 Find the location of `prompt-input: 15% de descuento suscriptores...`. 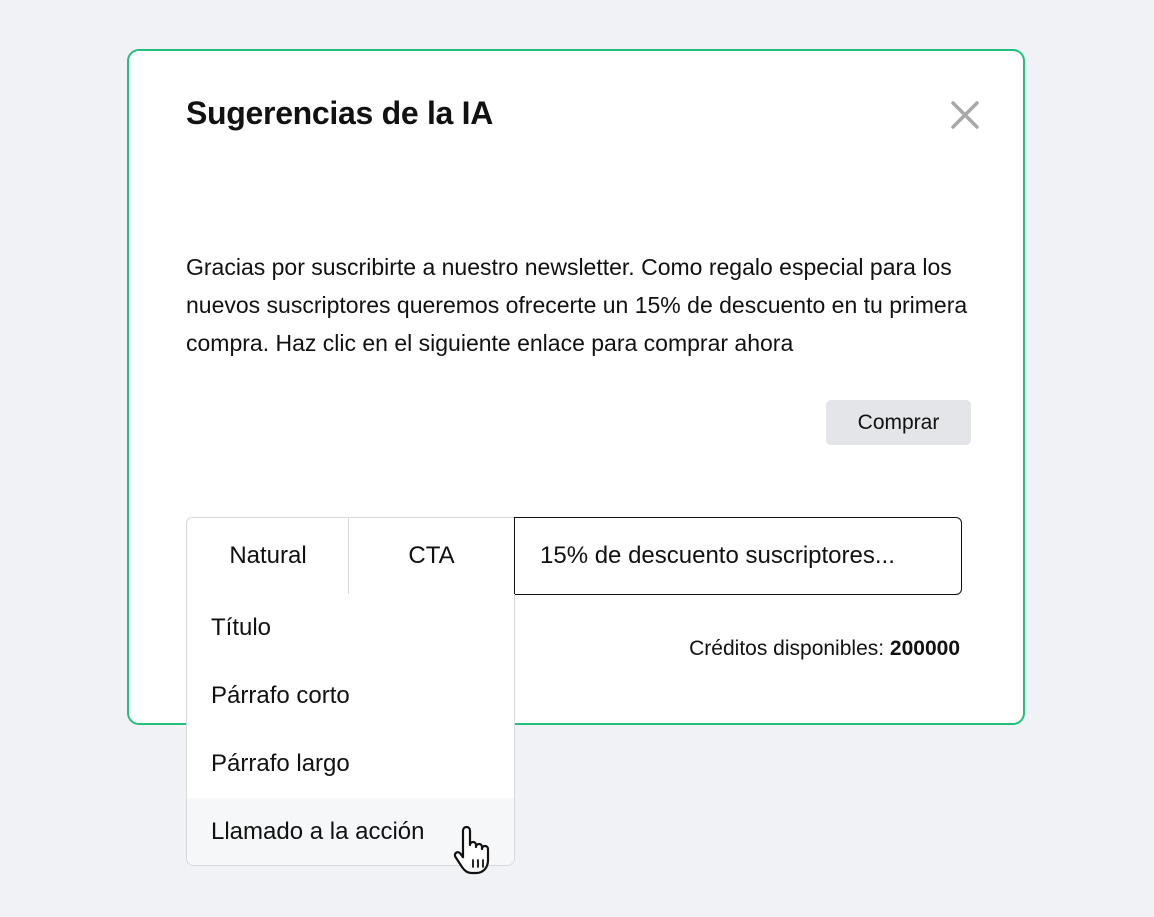

prompt-input: 15% de descuento suscriptores... is located at coordinates (738, 556).